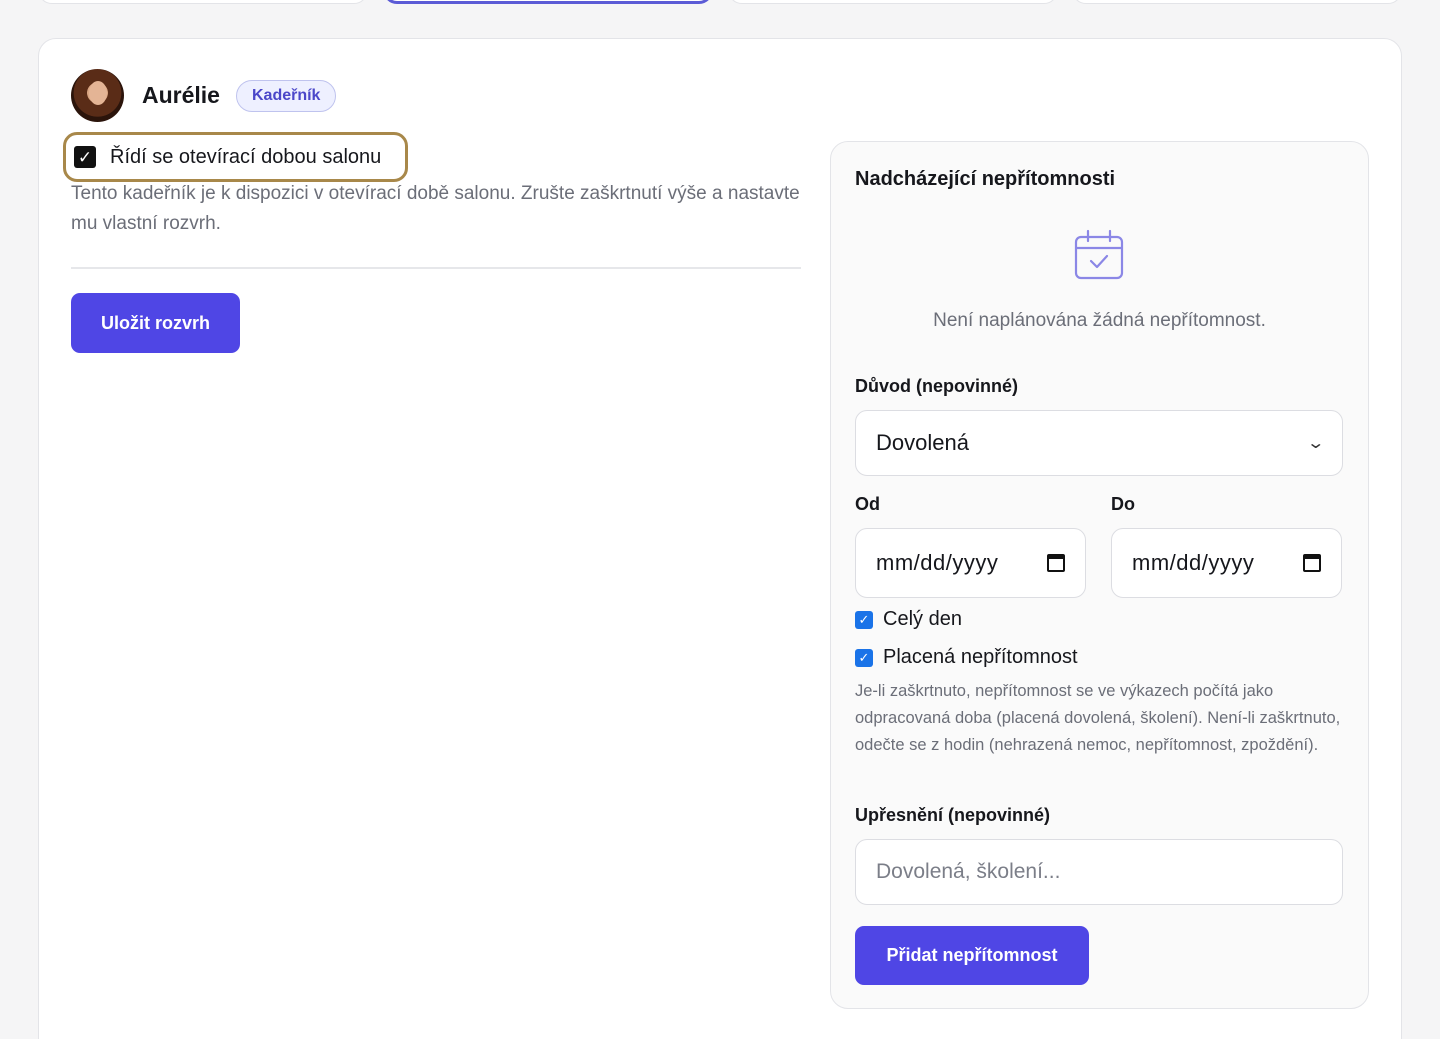 The image size is (1440, 1039). What do you see at coordinates (867, 504) in the screenshot?
I see `from-label: Od` at bounding box center [867, 504].